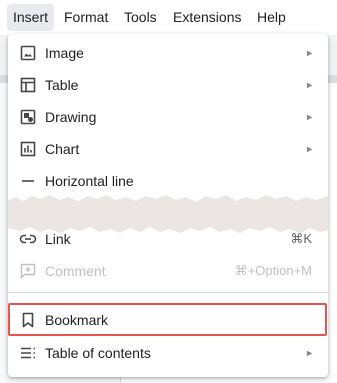 The height and width of the screenshot is (383, 337). I want to click on drawing-icon, so click(28, 117).